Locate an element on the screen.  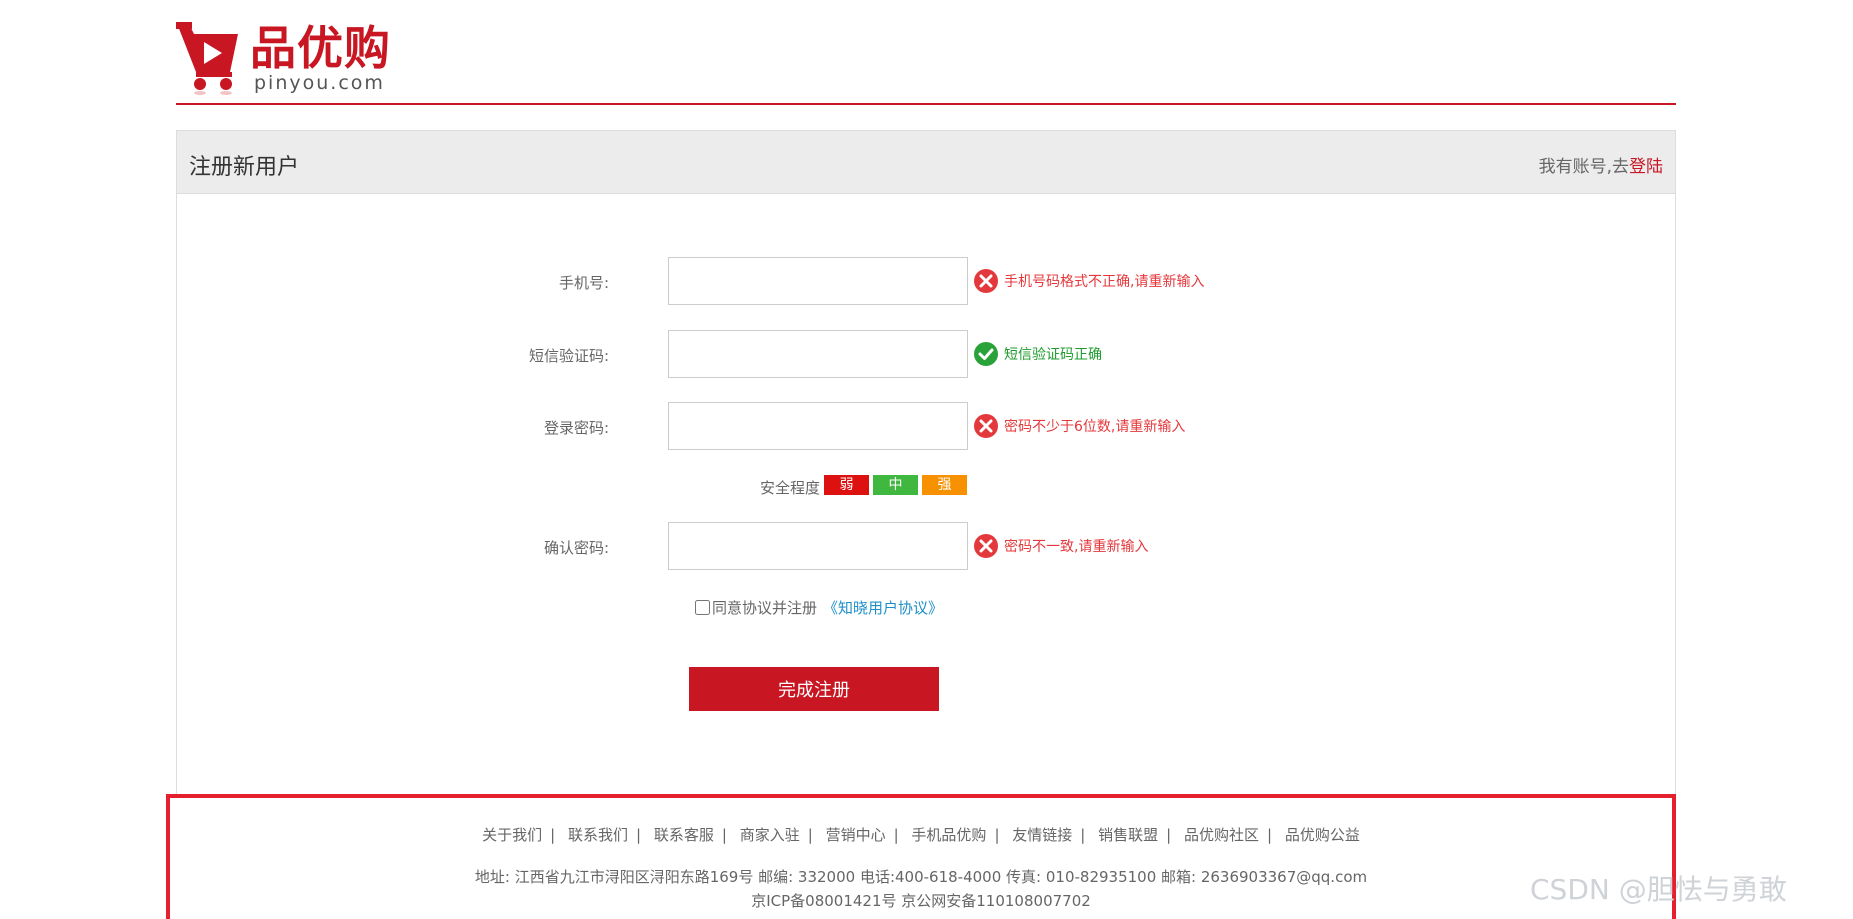
sms-label: 短信验证码: is located at coordinates (568, 356).